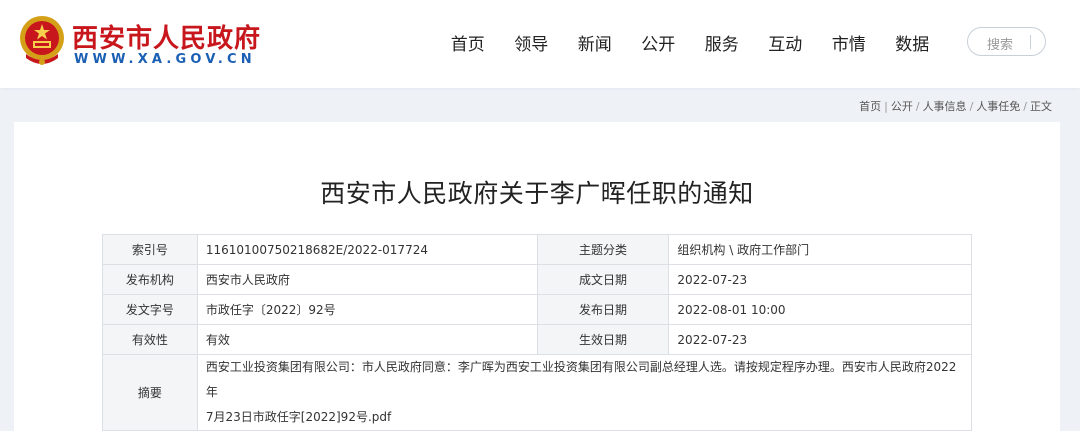 The height and width of the screenshot is (431, 1080). Describe the element at coordinates (150, 392) in the screenshot. I see `abstract-label: 摘要` at that location.